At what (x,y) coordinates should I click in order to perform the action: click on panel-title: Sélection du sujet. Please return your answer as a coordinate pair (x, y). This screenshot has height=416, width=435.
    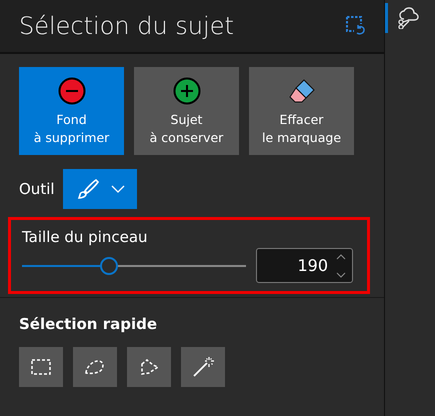
    Looking at the image, I should click on (126, 26).